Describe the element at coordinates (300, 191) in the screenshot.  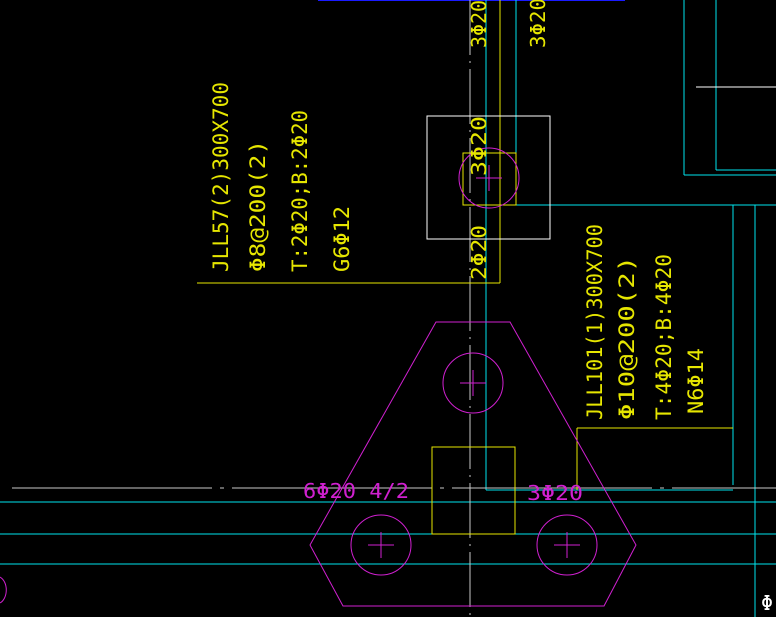
I see `jll57-longitudinal: T:2Φ20;B:2Φ20` at that location.